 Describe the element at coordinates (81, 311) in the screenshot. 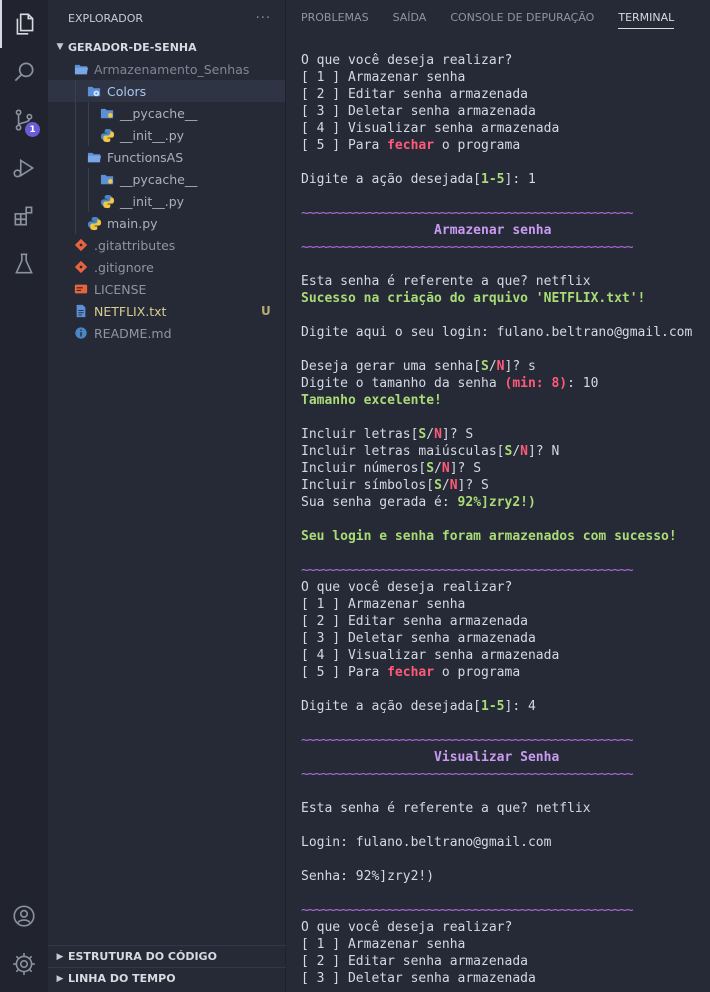

I see `text-file-icon` at that location.